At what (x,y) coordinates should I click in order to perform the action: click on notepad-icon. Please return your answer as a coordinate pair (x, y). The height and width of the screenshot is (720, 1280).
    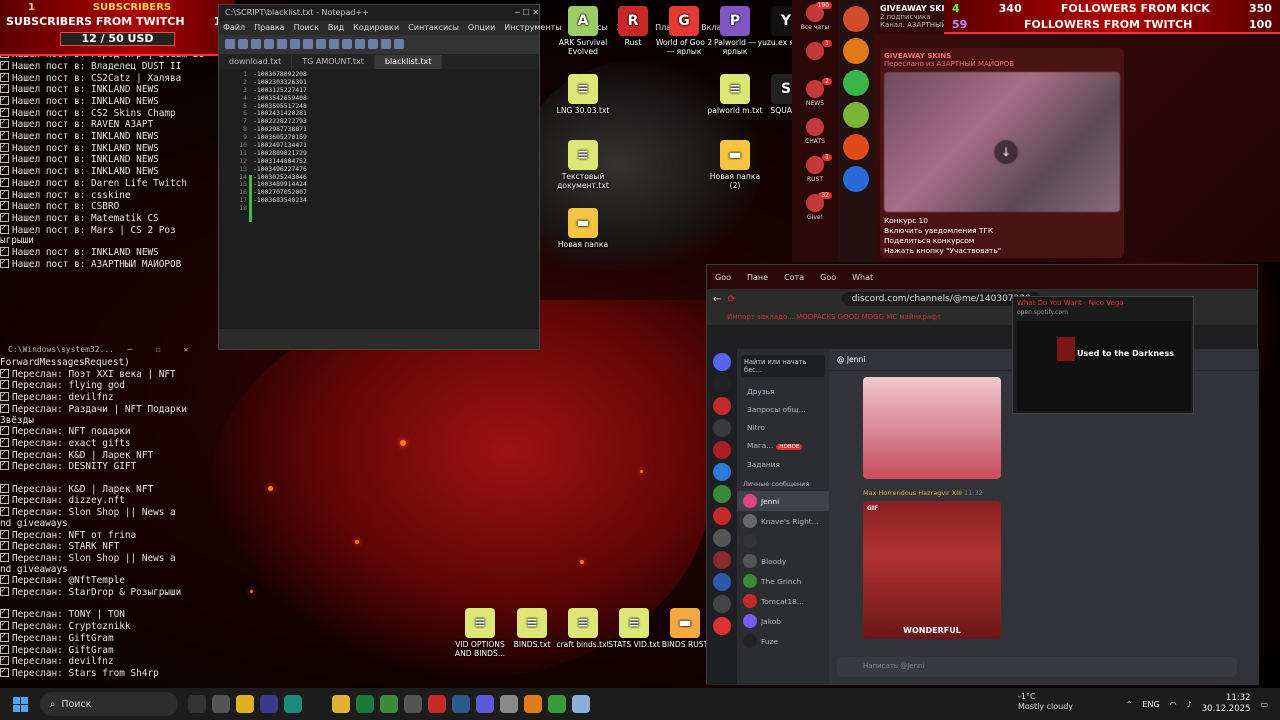
    Looking at the image, I should click on (557, 704).